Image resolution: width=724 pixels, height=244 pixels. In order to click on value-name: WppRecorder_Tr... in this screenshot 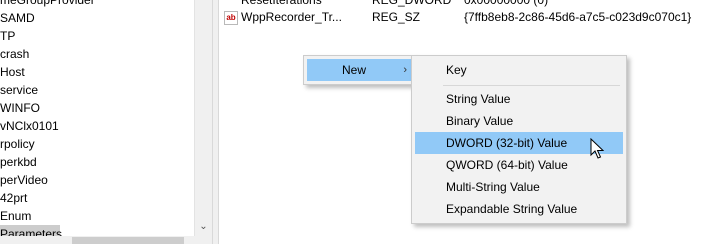, I will do `click(291, 17)`.